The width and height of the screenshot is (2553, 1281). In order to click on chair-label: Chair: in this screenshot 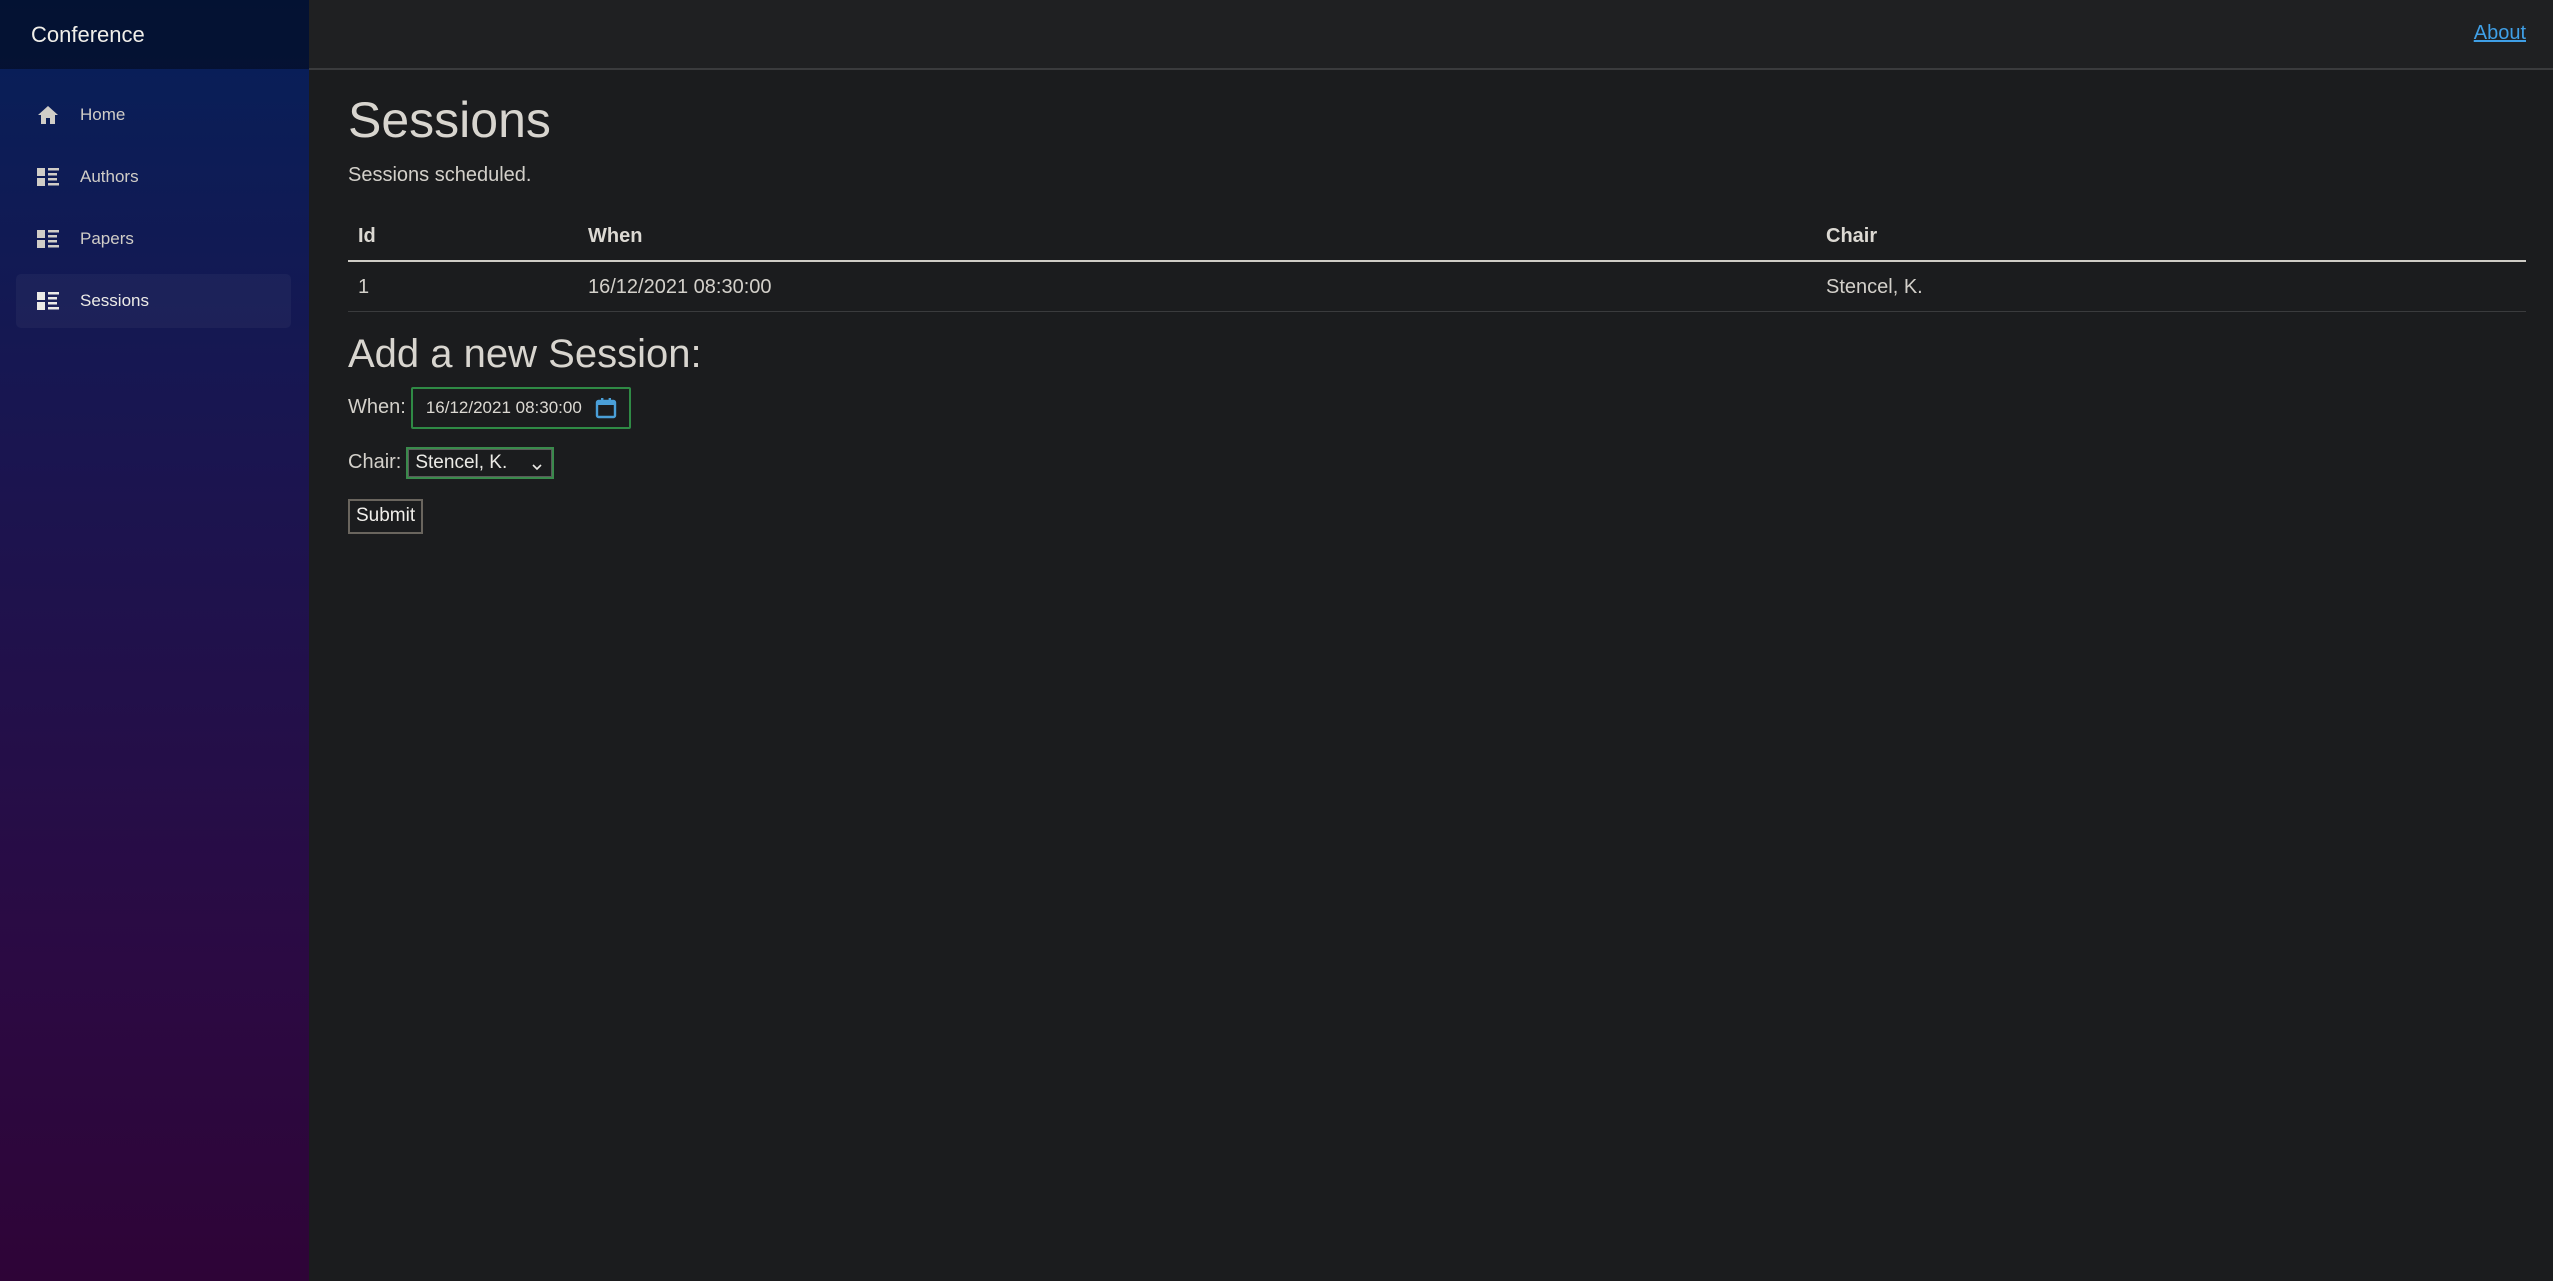, I will do `click(375, 462)`.